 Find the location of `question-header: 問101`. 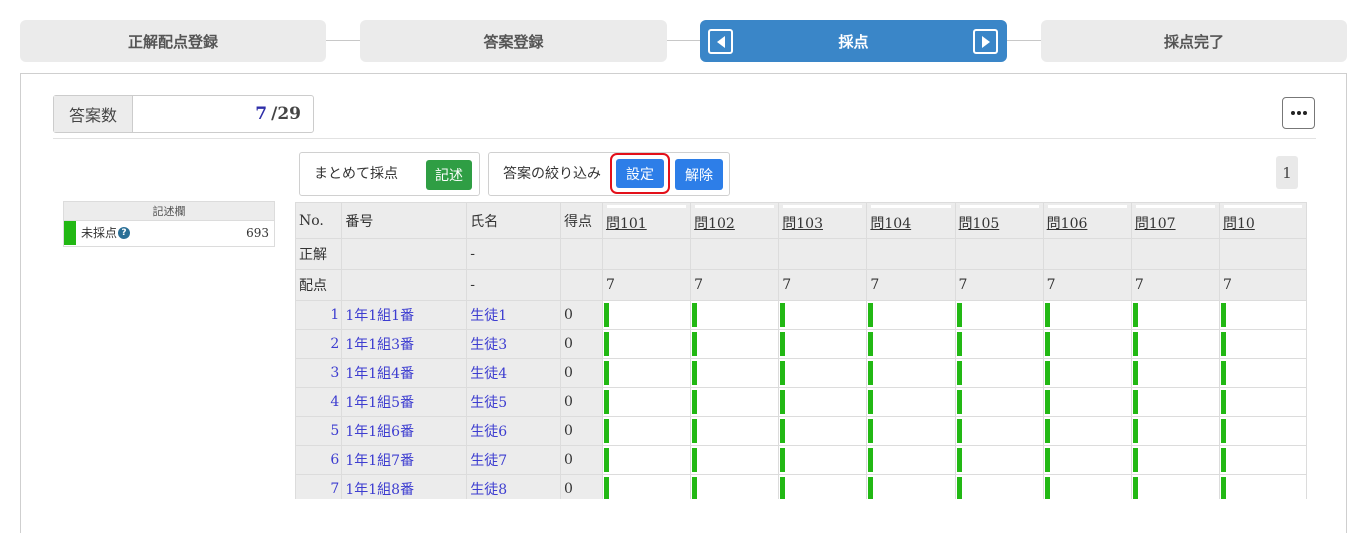

question-header: 問101 is located at coordinates (646, 220).